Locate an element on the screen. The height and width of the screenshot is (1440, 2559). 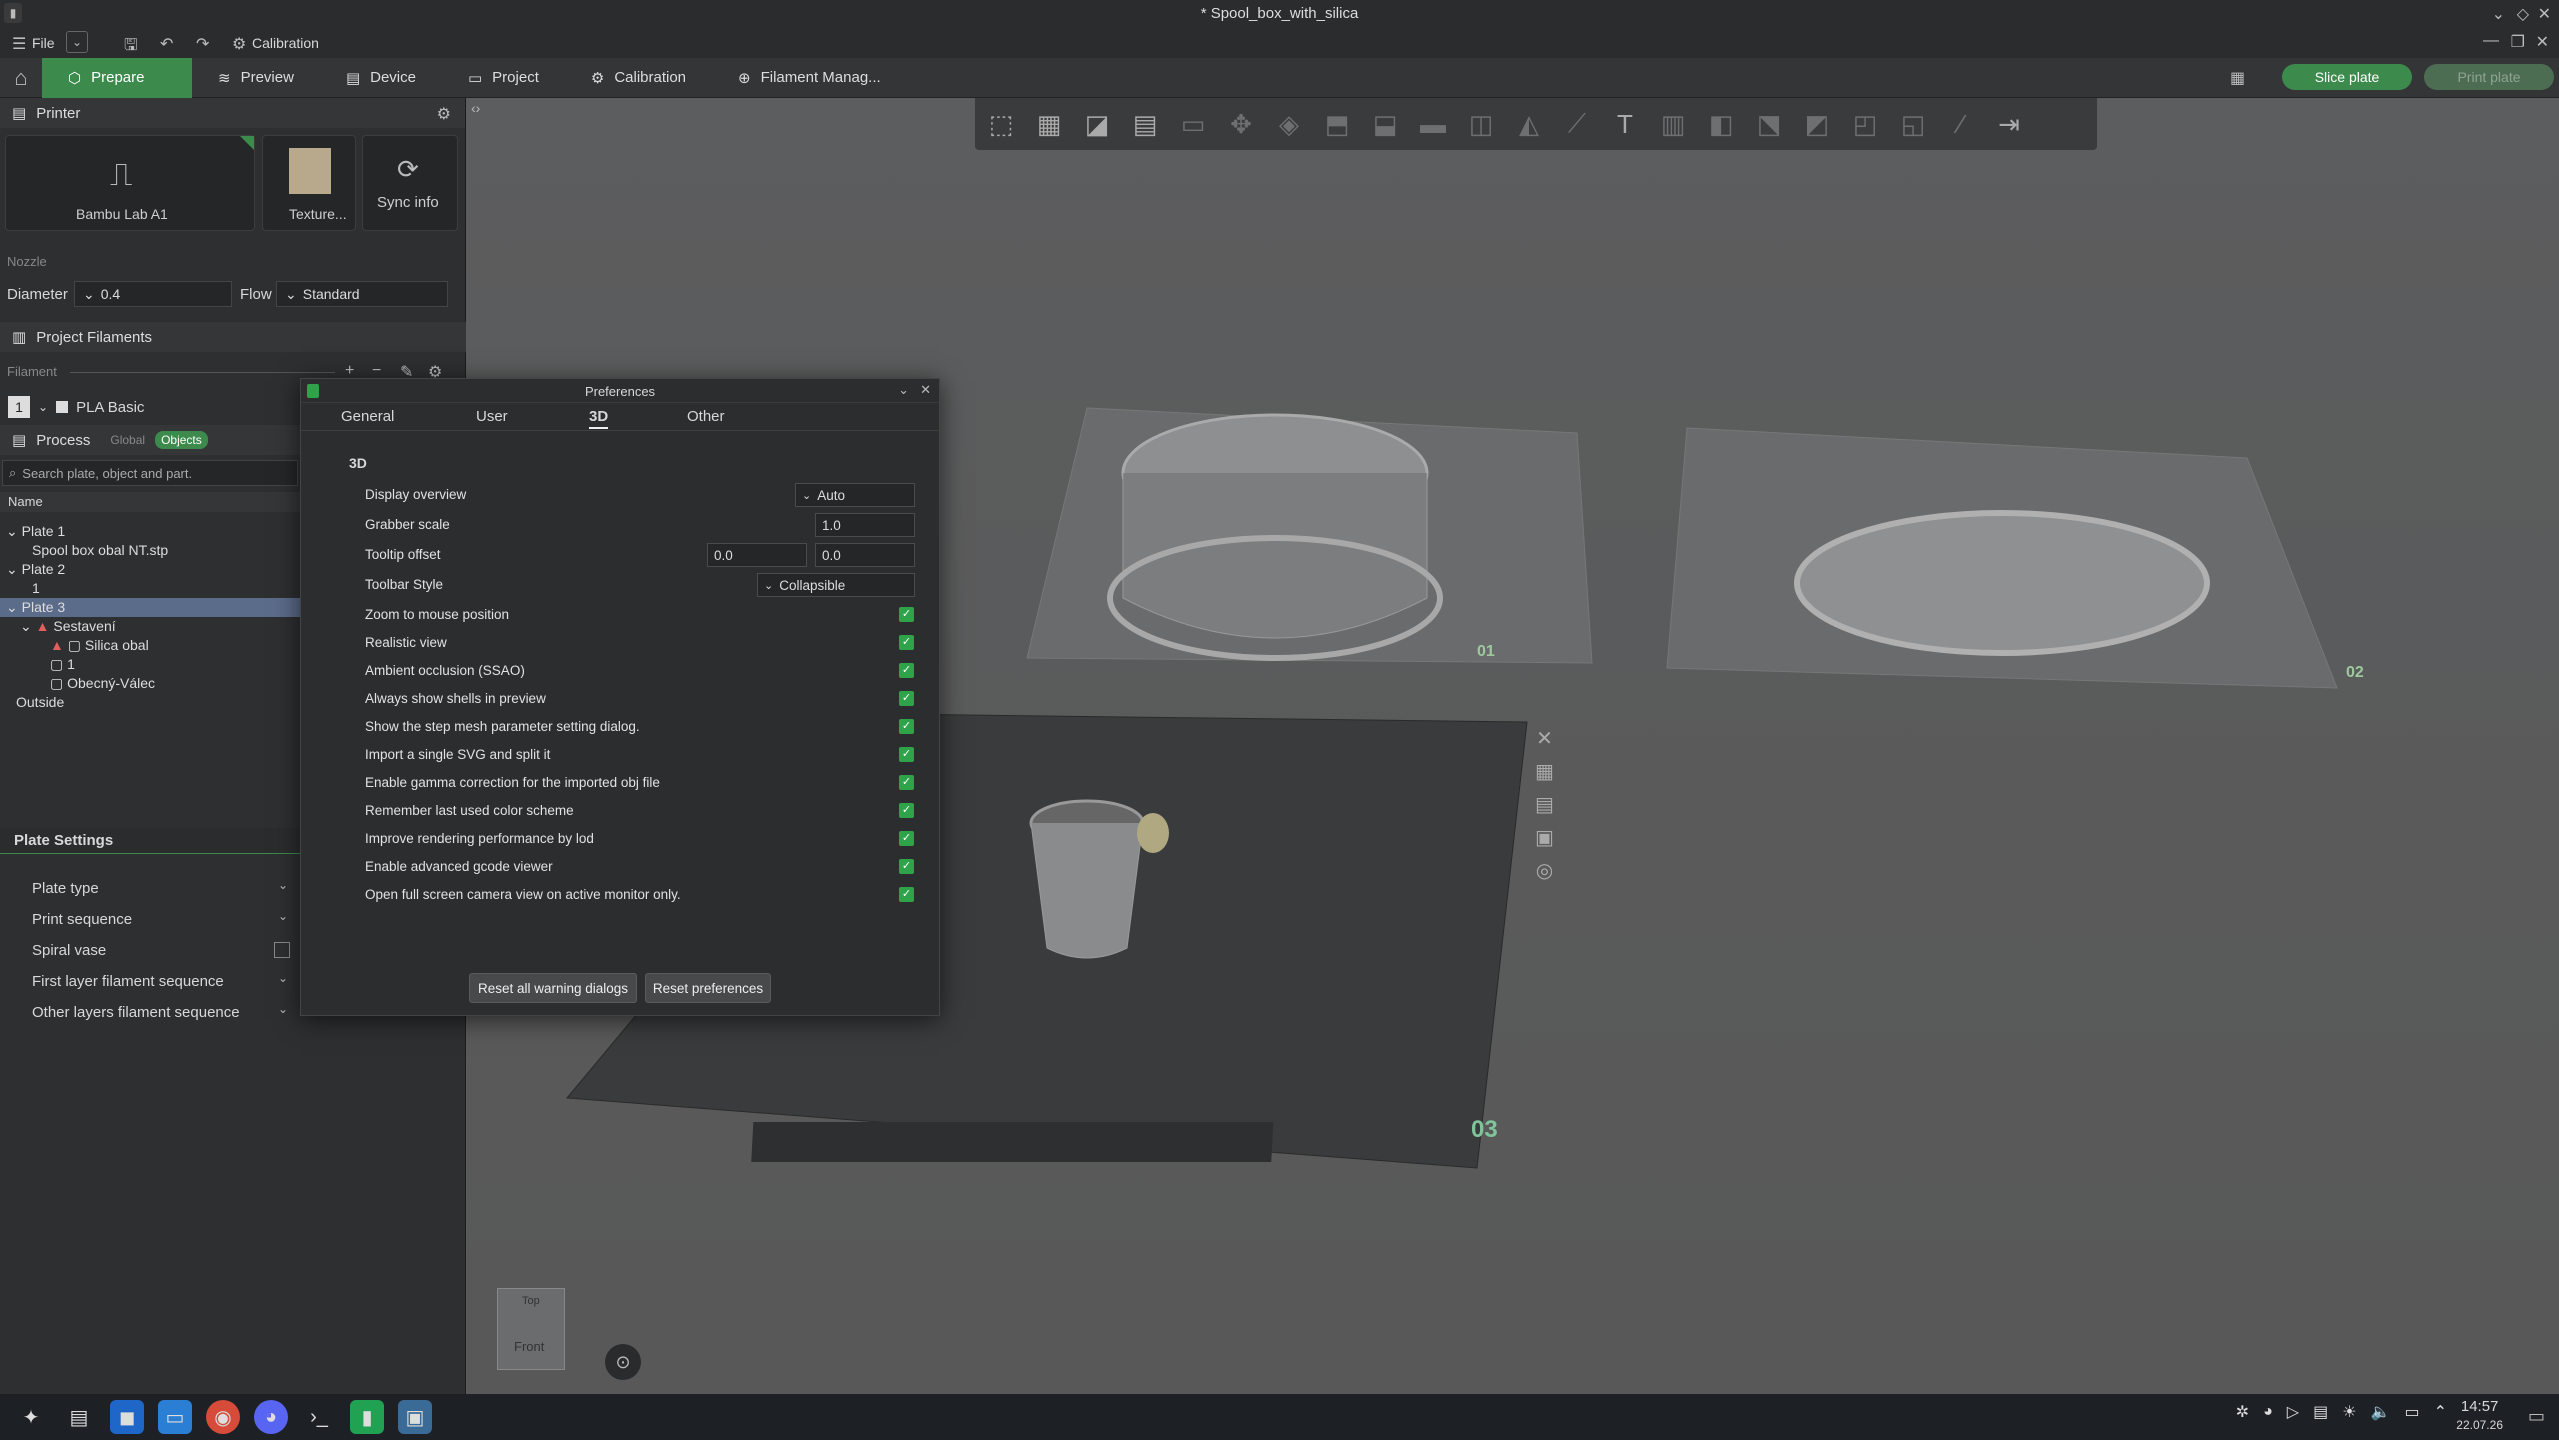
tray-clipboard-icon: ▤ is located at coordinates (2320, 1412).